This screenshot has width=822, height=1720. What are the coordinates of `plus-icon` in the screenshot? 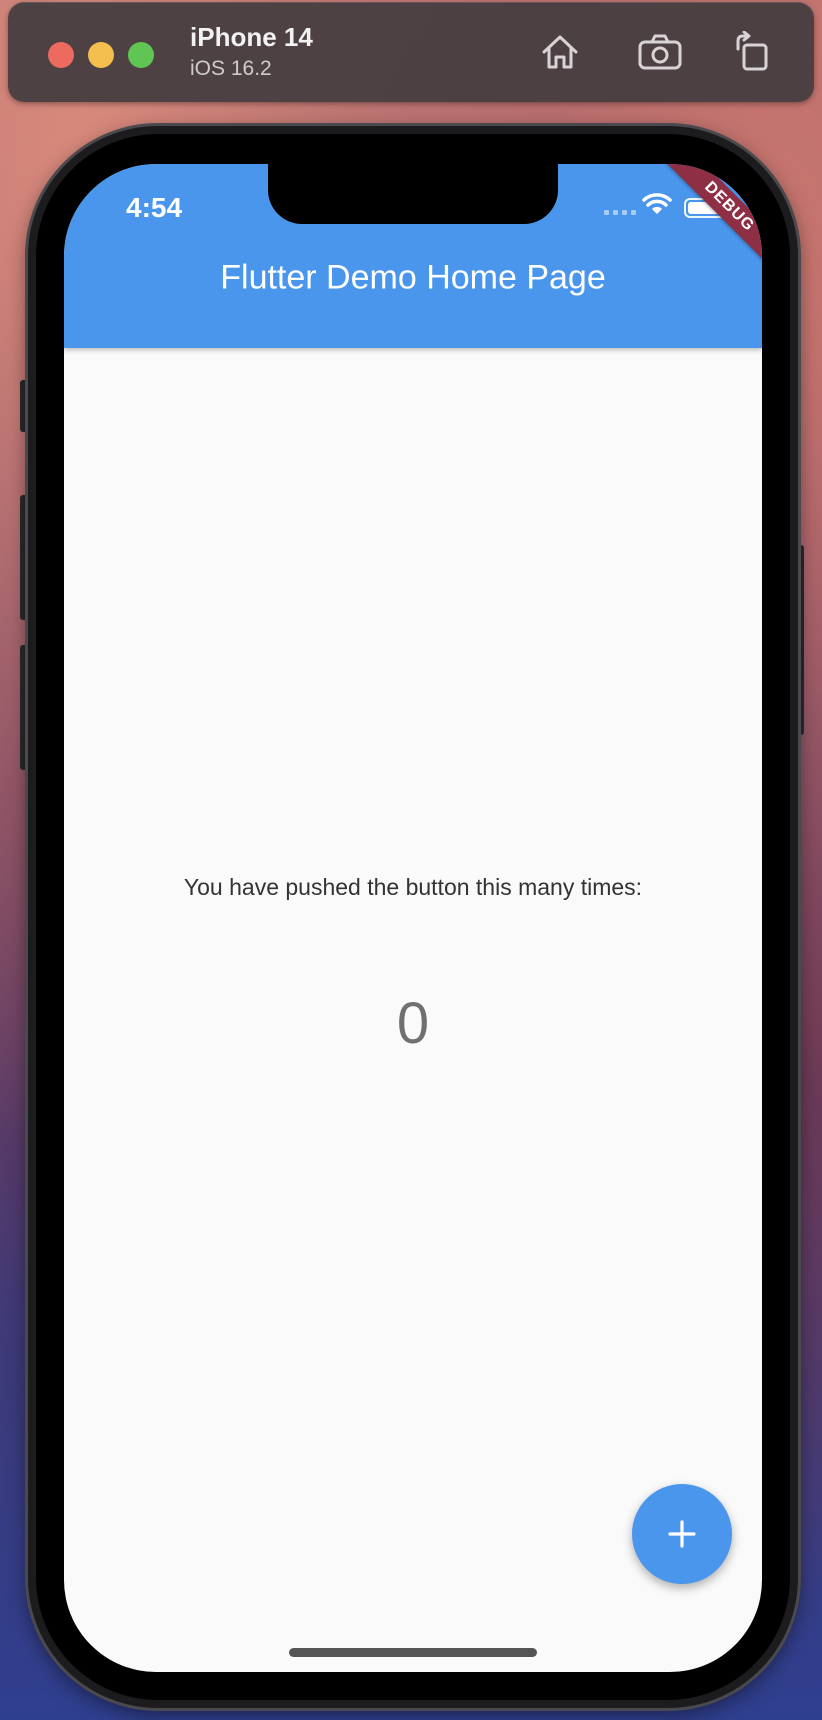 It's located at (682, 1534).